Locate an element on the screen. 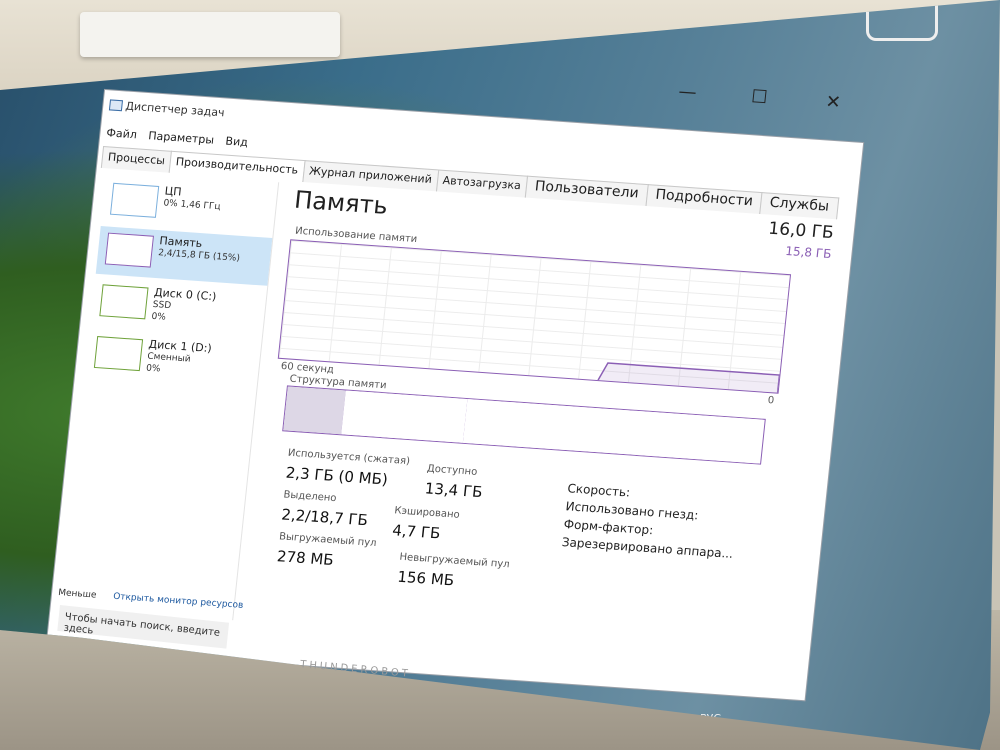 The image size is (1000, 750). paged-pool-value: 278 МБ is located at coordinates (305, 558).